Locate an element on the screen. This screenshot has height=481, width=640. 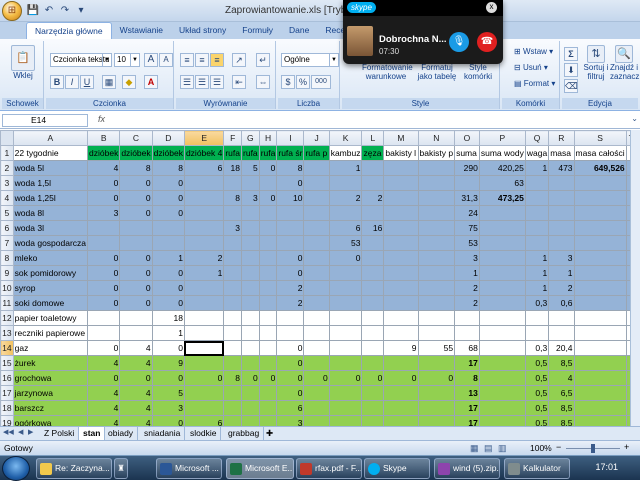
cell: 420,25 is located at coordinates (502, 168).